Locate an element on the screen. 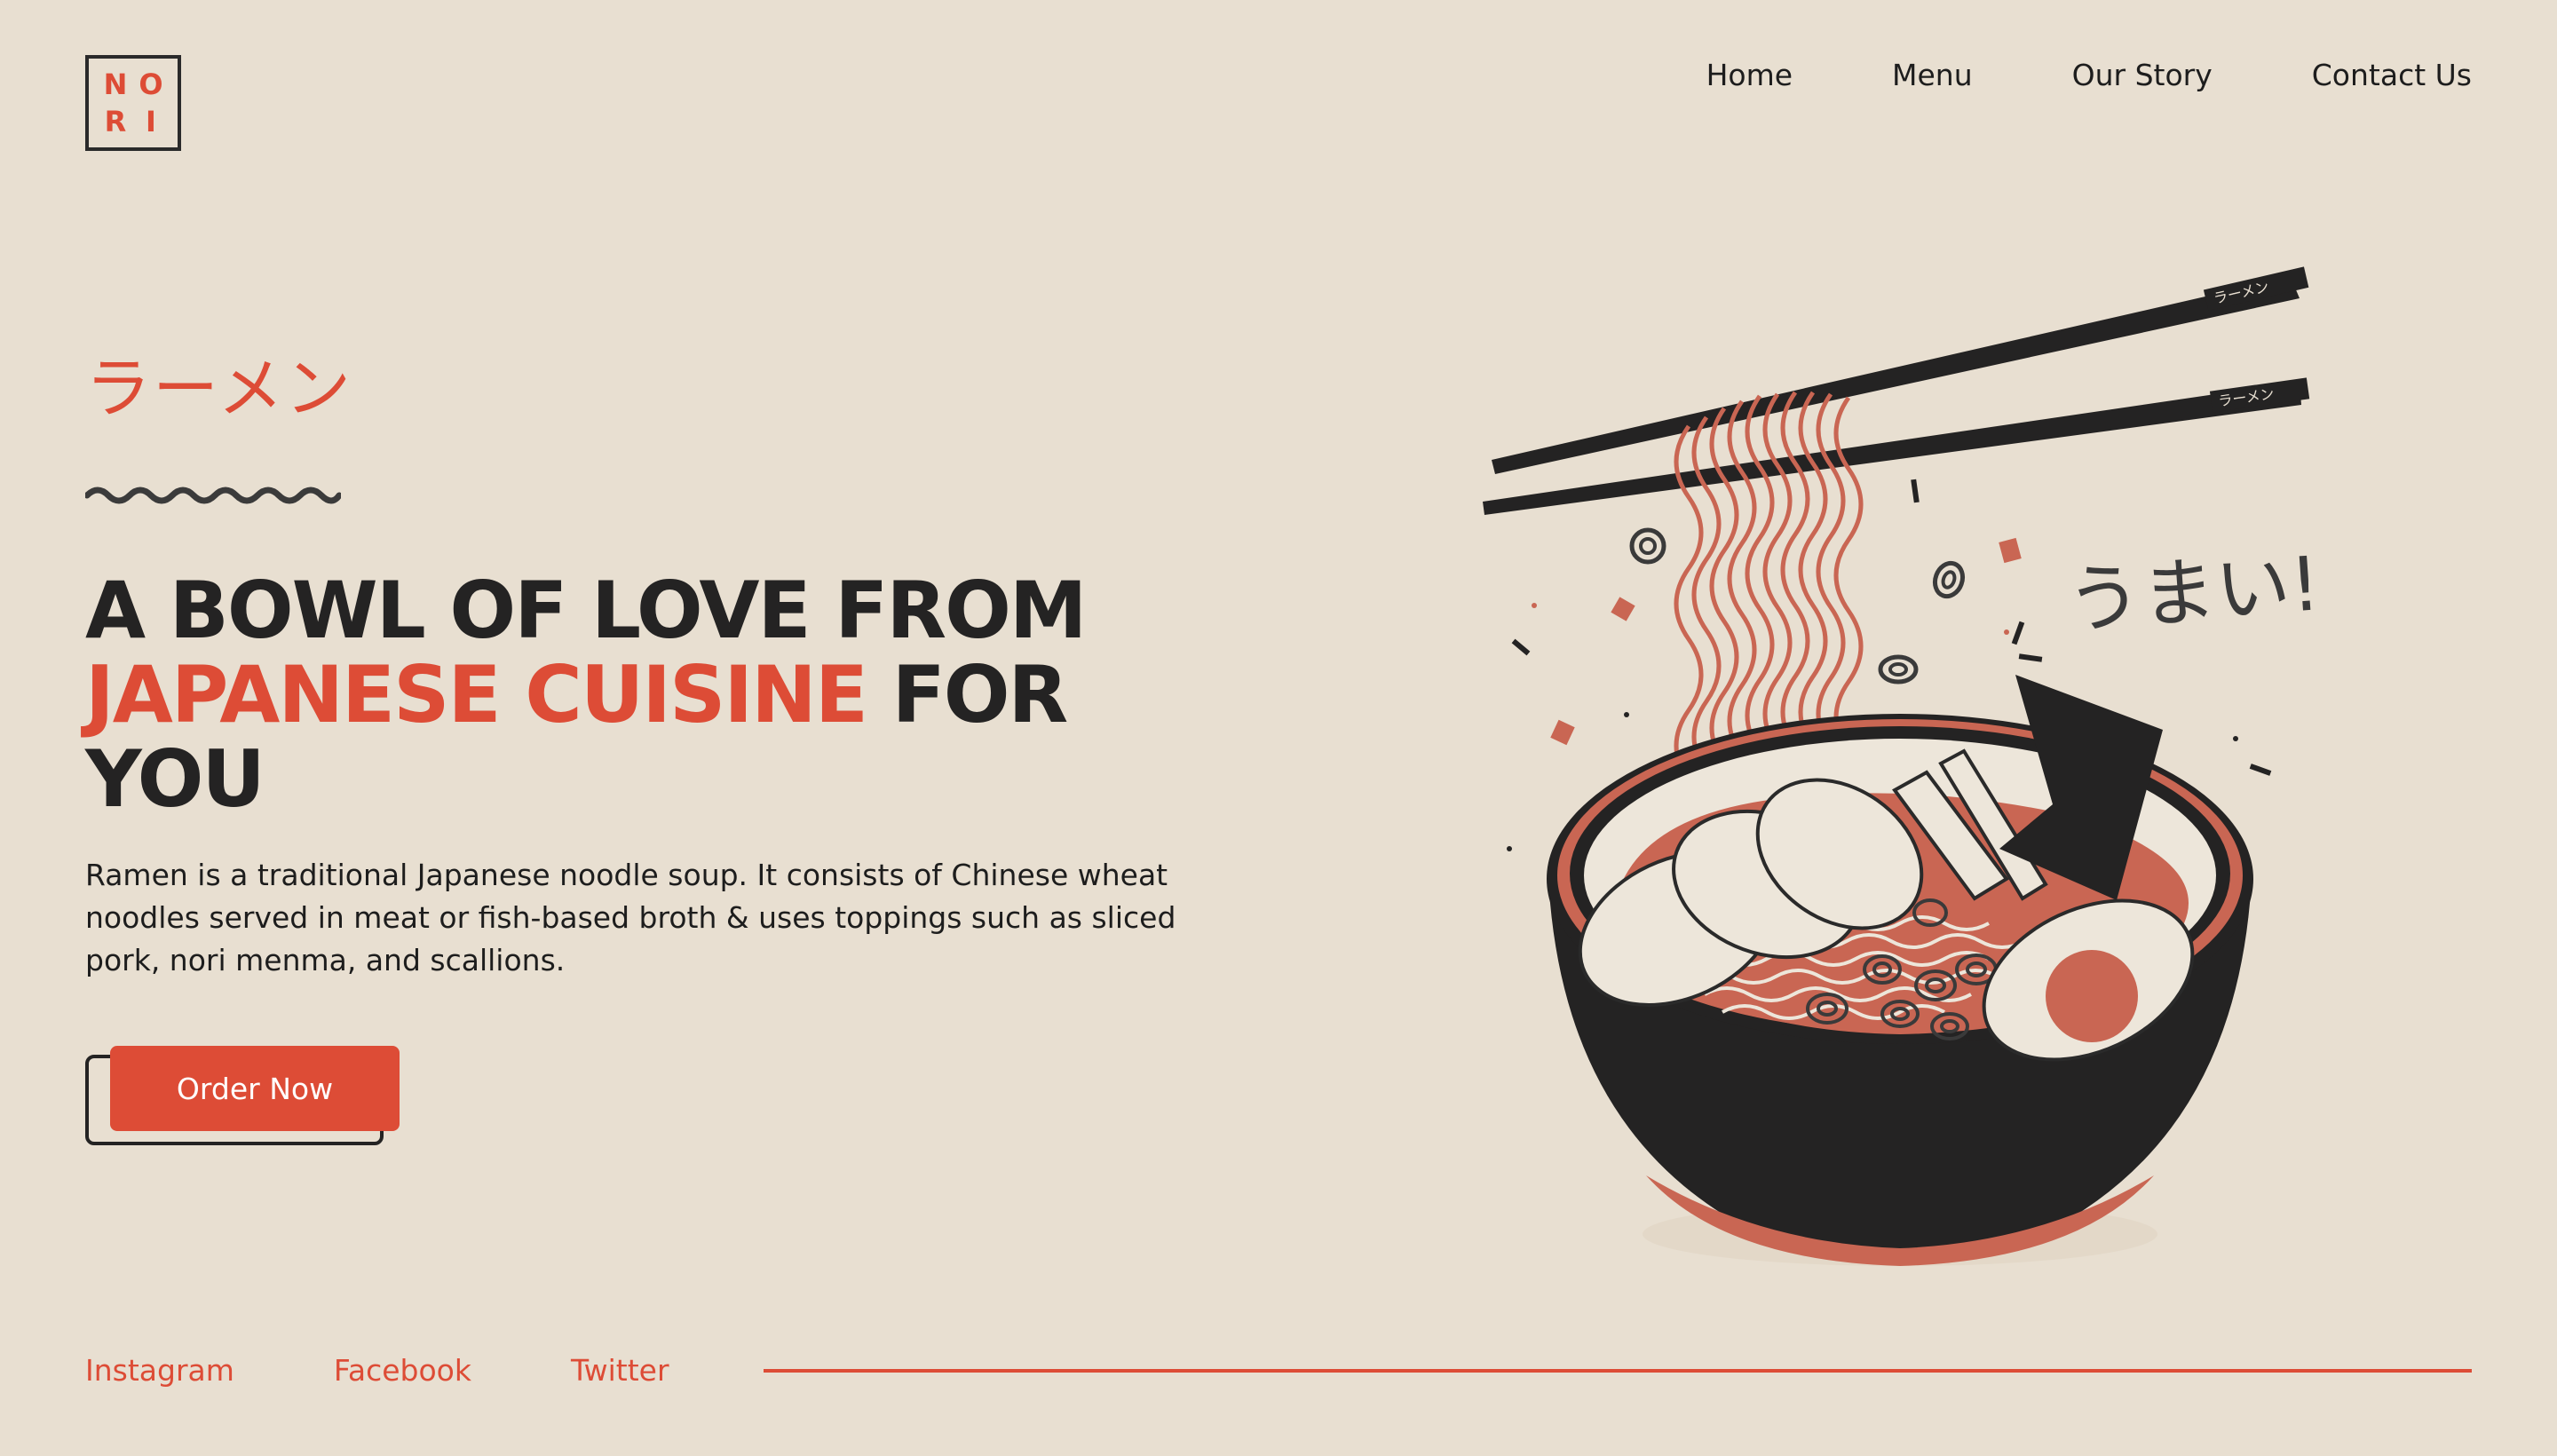 This screenshot has width=2557, height=1456. wave-divider-icon is located at coordinates (213, 495).